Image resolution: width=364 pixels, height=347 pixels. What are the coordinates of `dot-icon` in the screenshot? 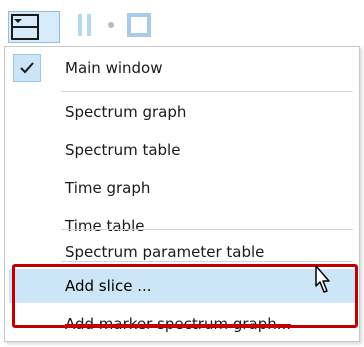 It's located at (111, 25).